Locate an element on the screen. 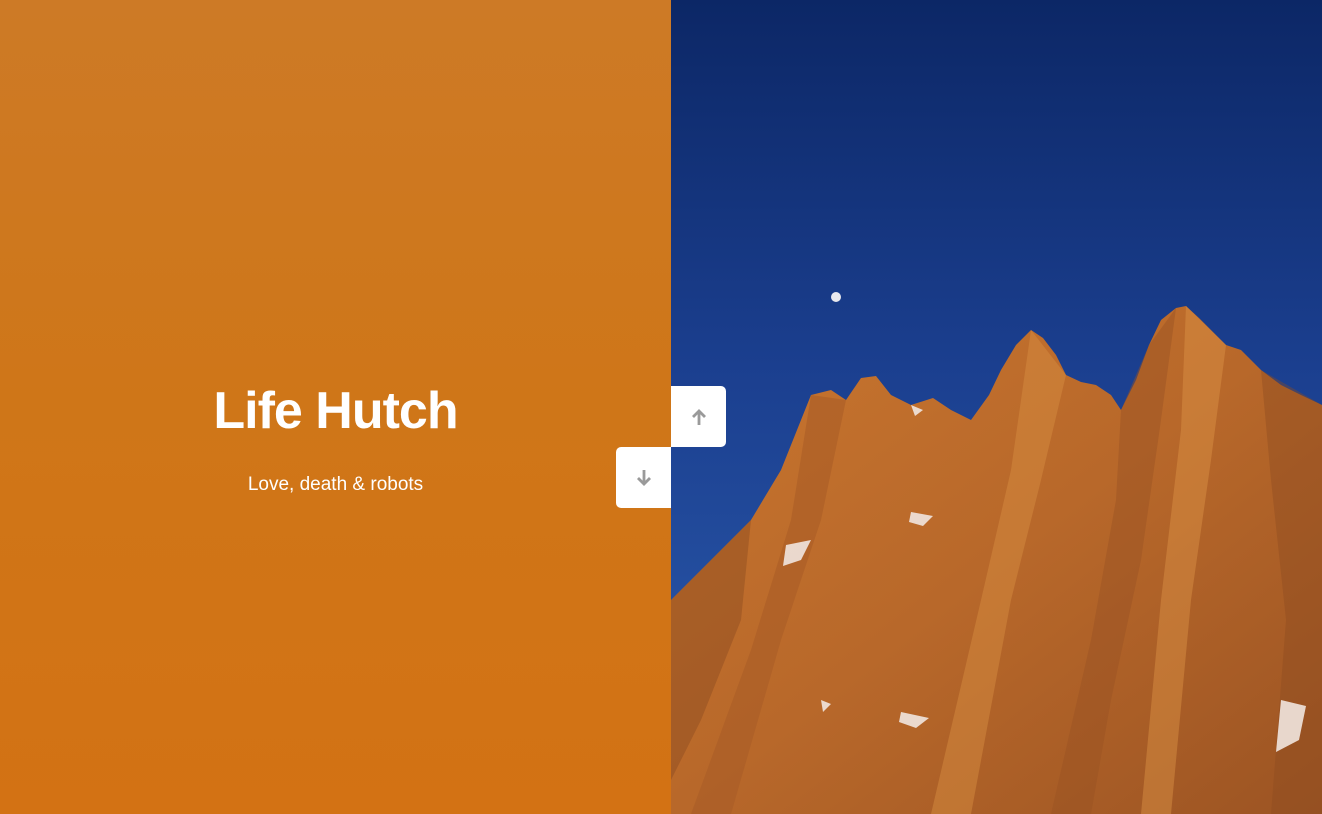  arrow-down-icon is located at coordinates (643, 477).